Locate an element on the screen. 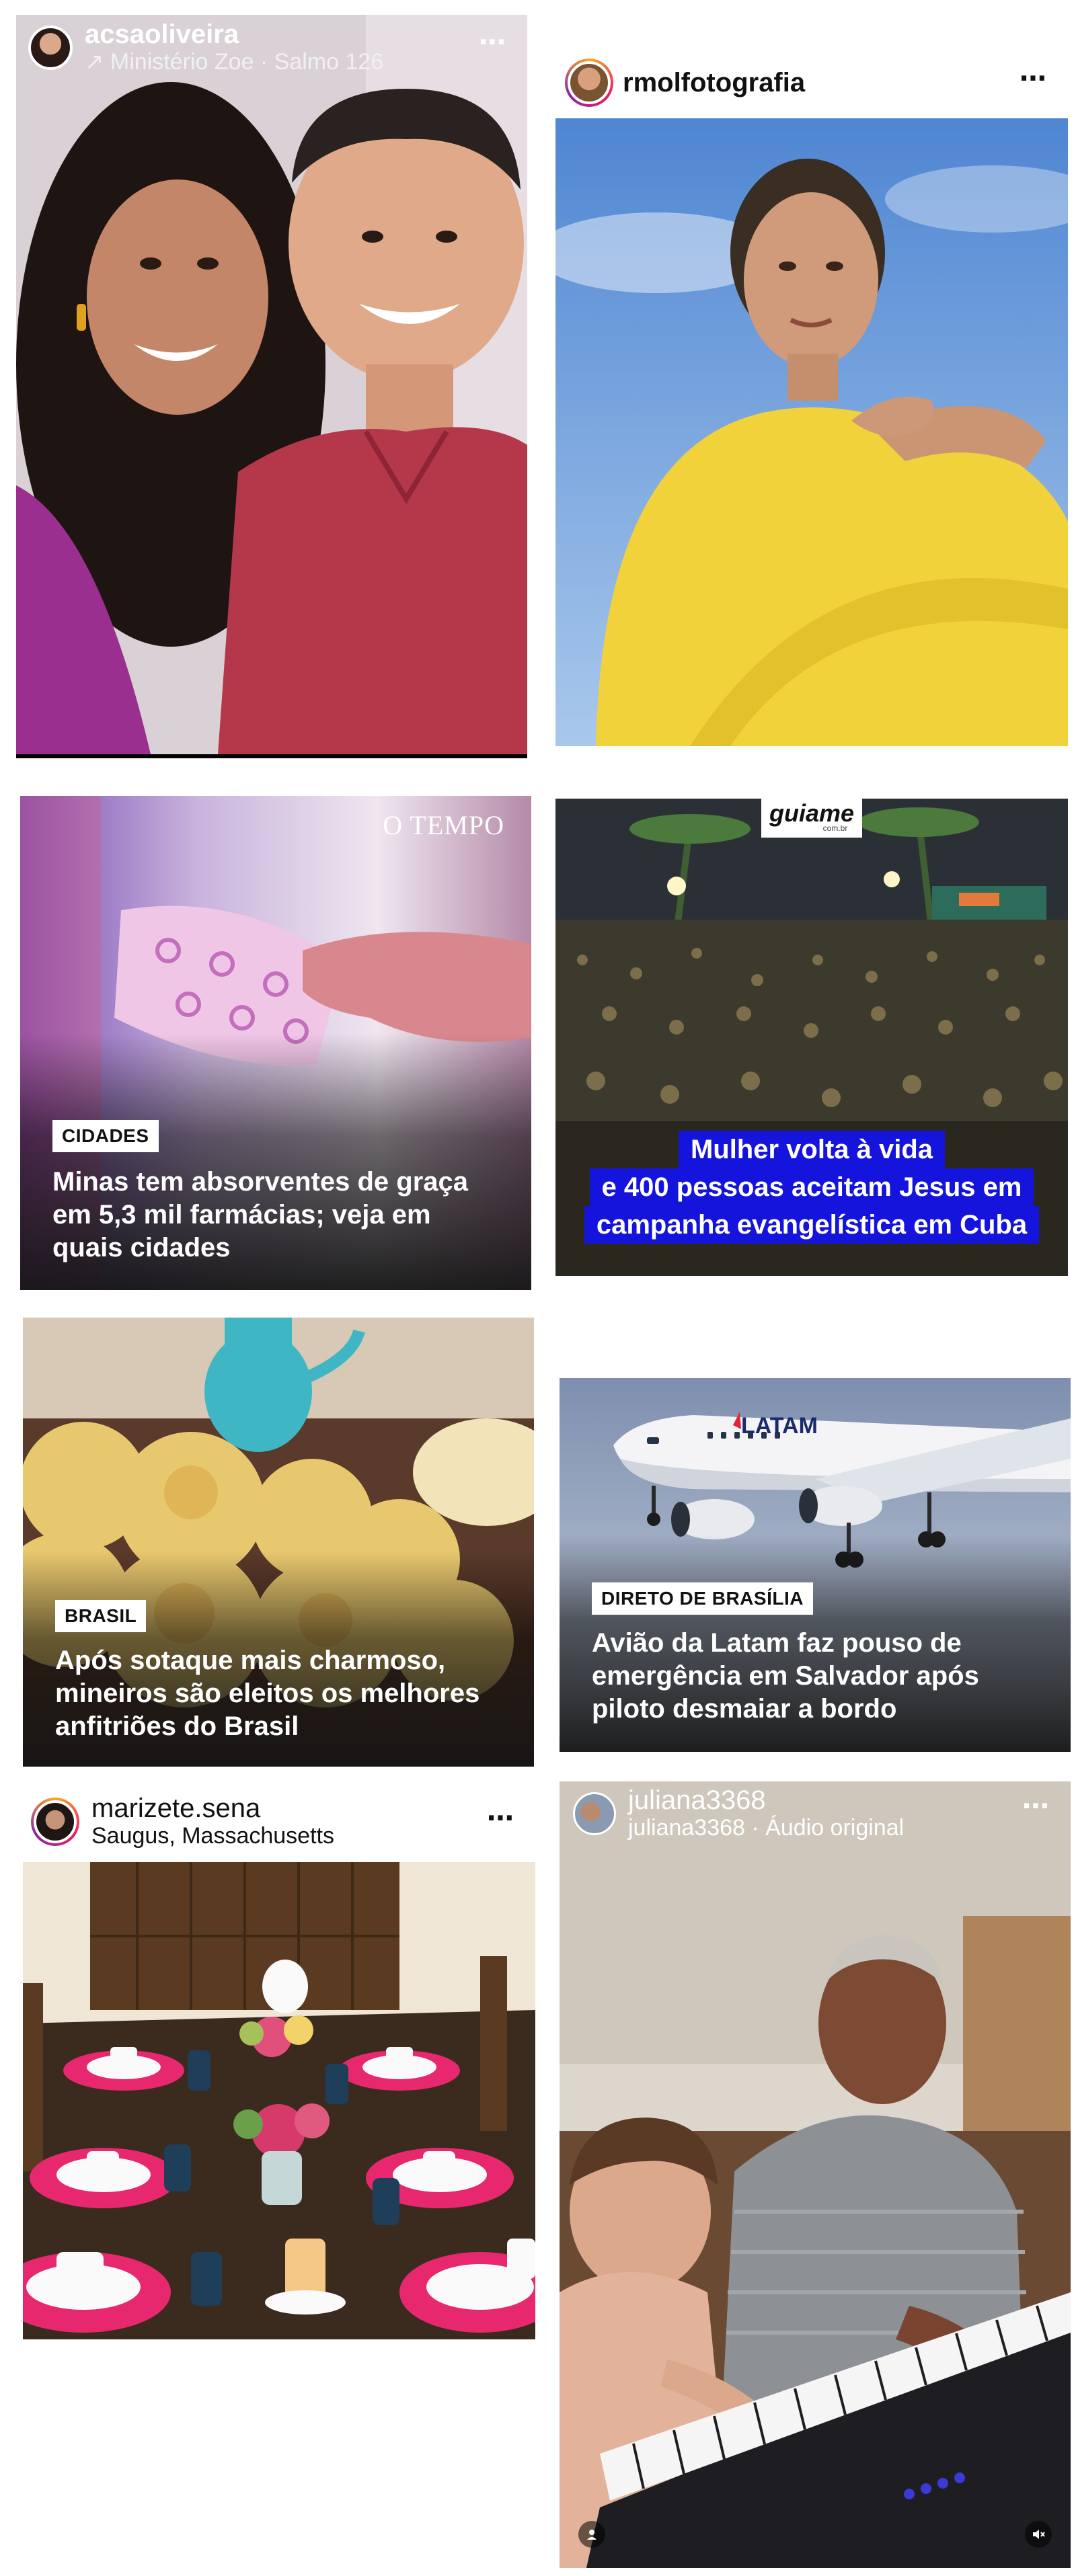 This screenshot has height=2576, width=1076. caption-line-3: campanha evangelística em Cuba is located at coordinates (812, 1225).